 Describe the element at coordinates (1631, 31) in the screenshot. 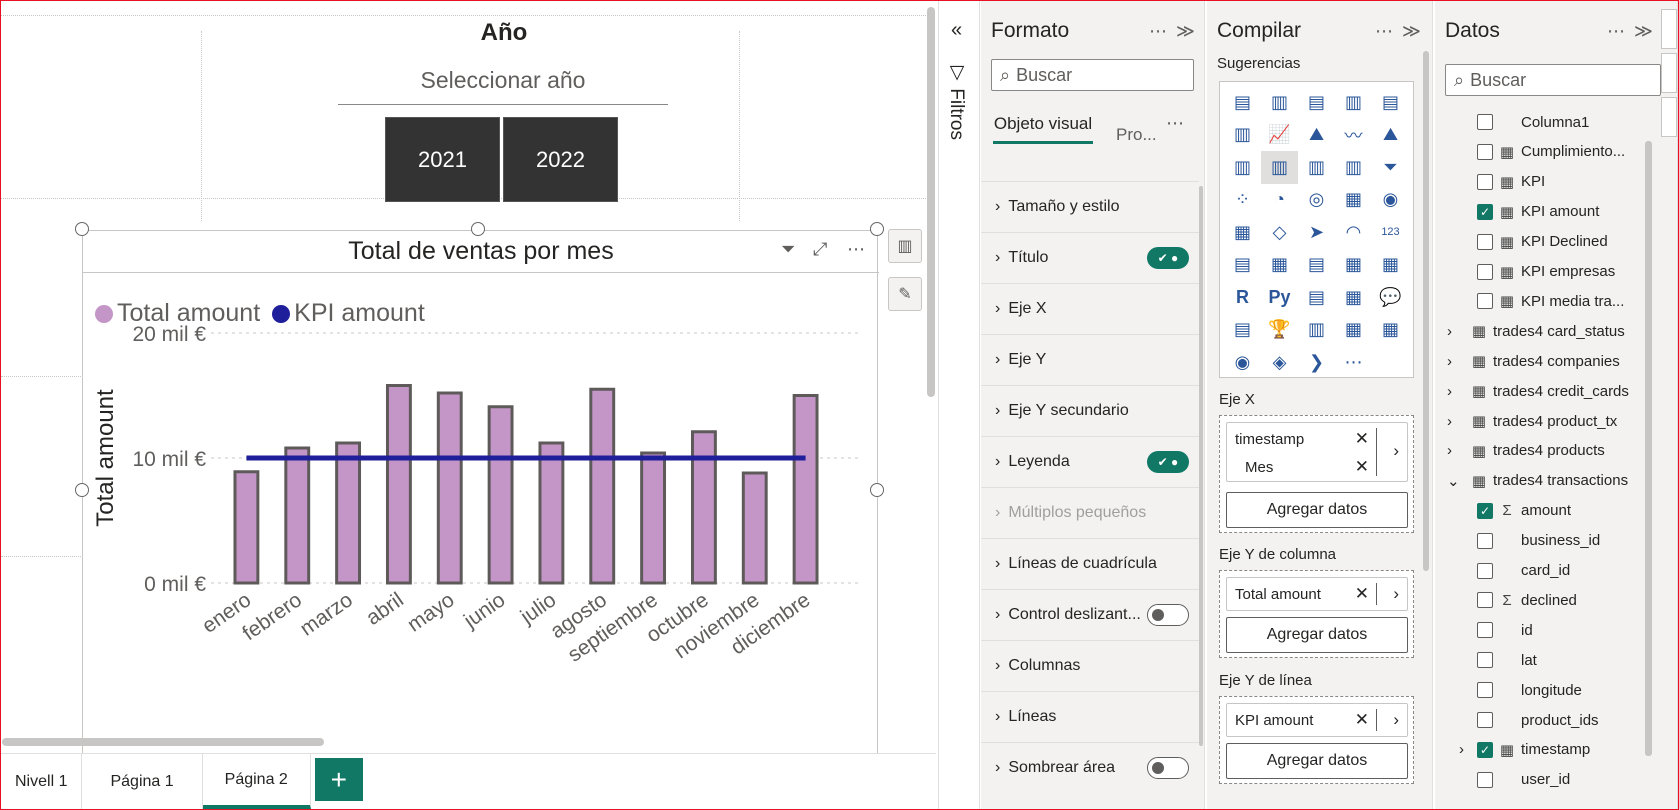

I see `data-pane-more-icon: ⋯ ≫` at that location.